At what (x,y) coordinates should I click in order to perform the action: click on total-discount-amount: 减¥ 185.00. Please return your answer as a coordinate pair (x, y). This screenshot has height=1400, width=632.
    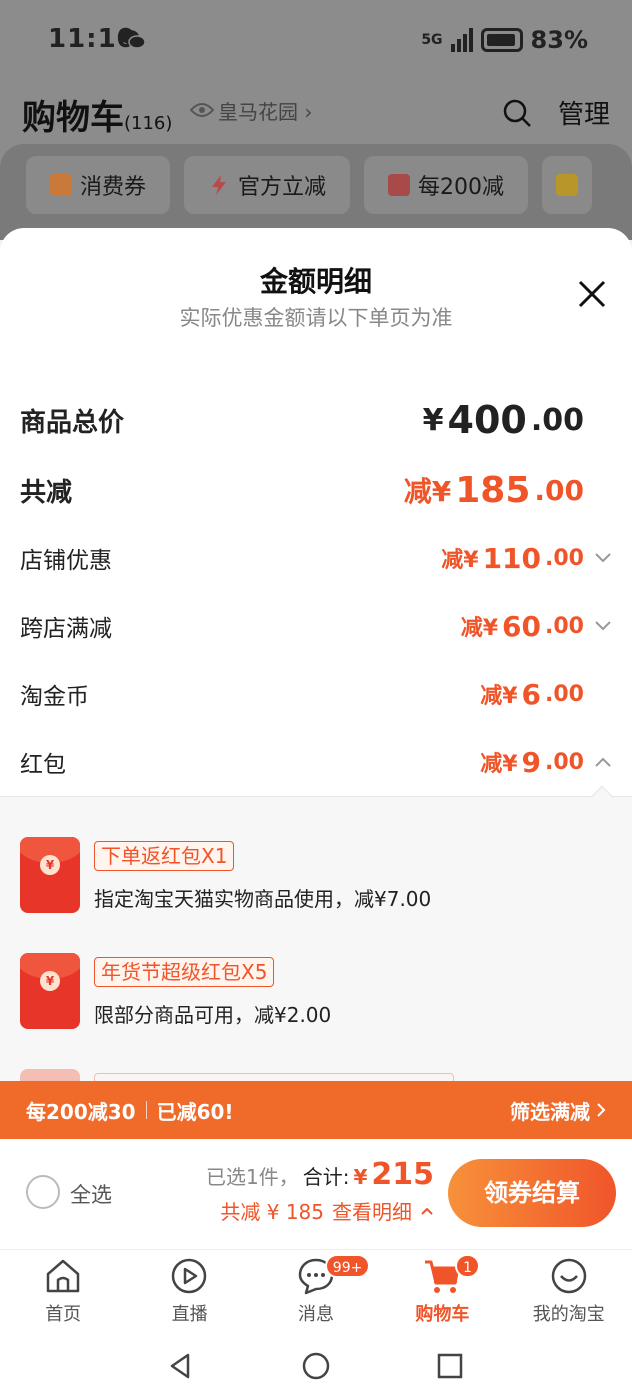
    Looking at the image, I should click on (508, 490).